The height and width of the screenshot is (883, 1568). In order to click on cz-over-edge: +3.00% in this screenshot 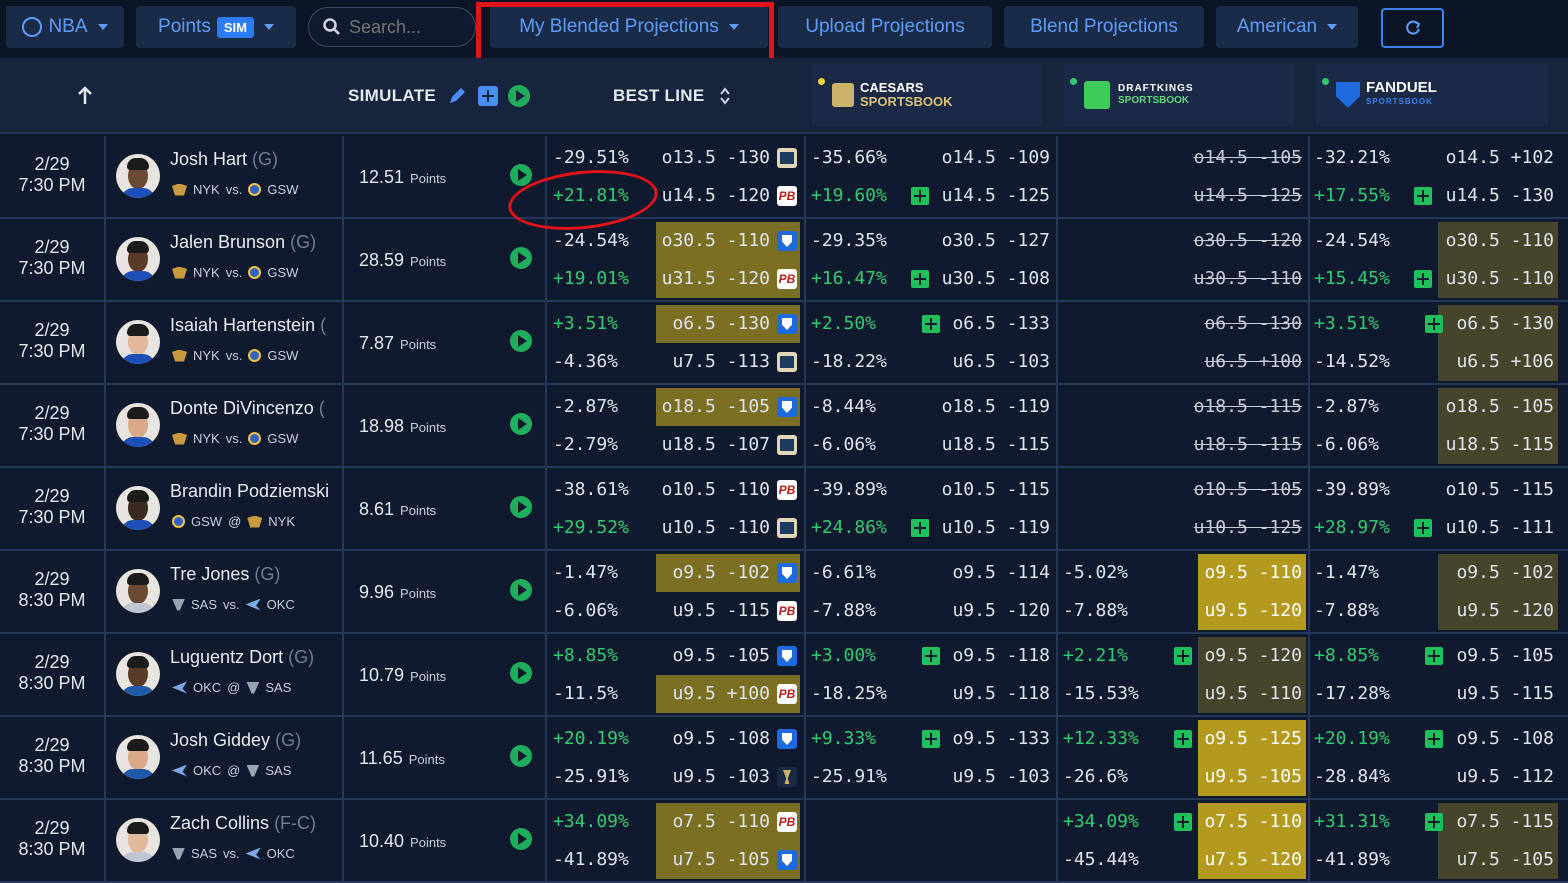, I will do `click(843, 656)`.